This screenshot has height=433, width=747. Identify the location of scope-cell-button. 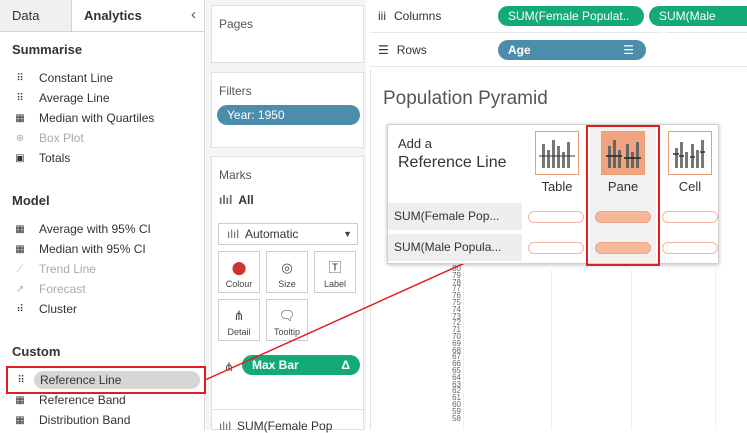
(690, 153).